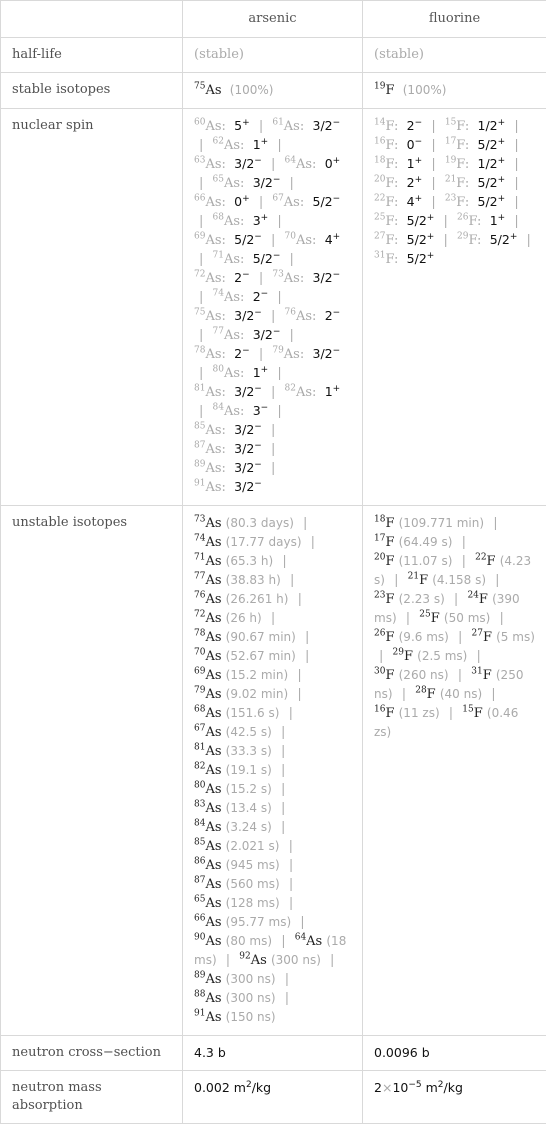 The height and width of the screenshot is (1124, 546). Describe the element at coordinates (296, 960) in the screenshot. I see `half-life: (300 ns)` at that location.